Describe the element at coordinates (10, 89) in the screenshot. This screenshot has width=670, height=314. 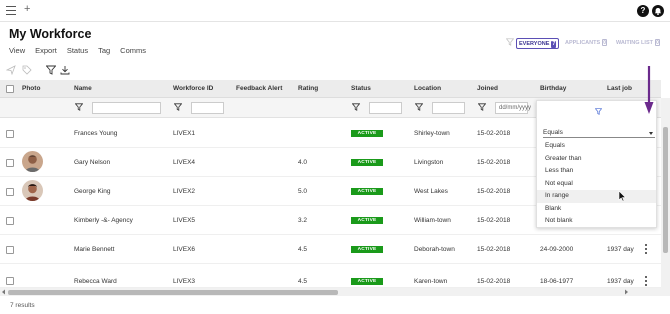
I see `select-all-checkbox` at that location.